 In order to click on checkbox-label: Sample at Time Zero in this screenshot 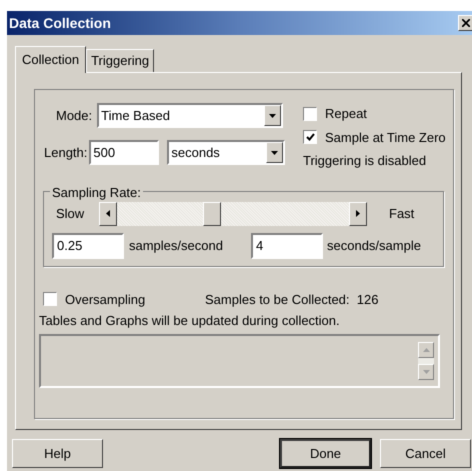, I will do `click(385, 137)`.